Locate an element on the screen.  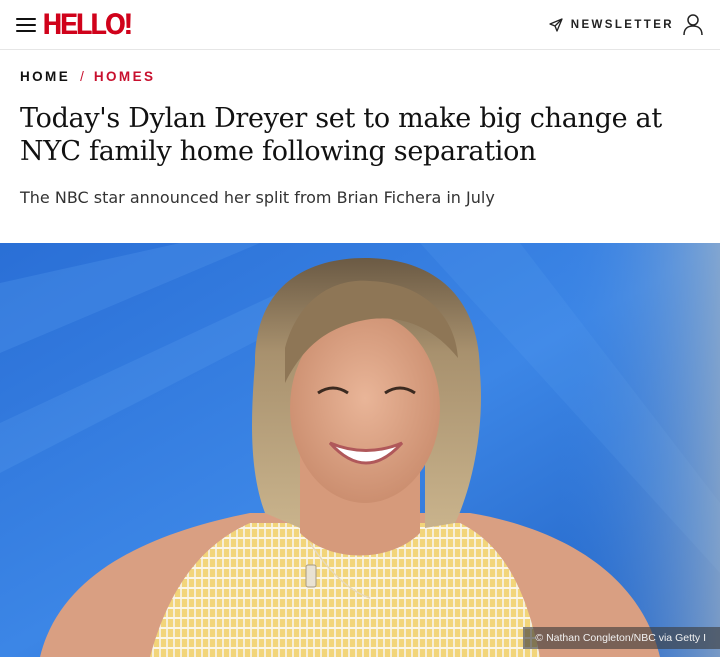
site-header: HELLO! NEWSLETTER is located at coordinates (360, 25).